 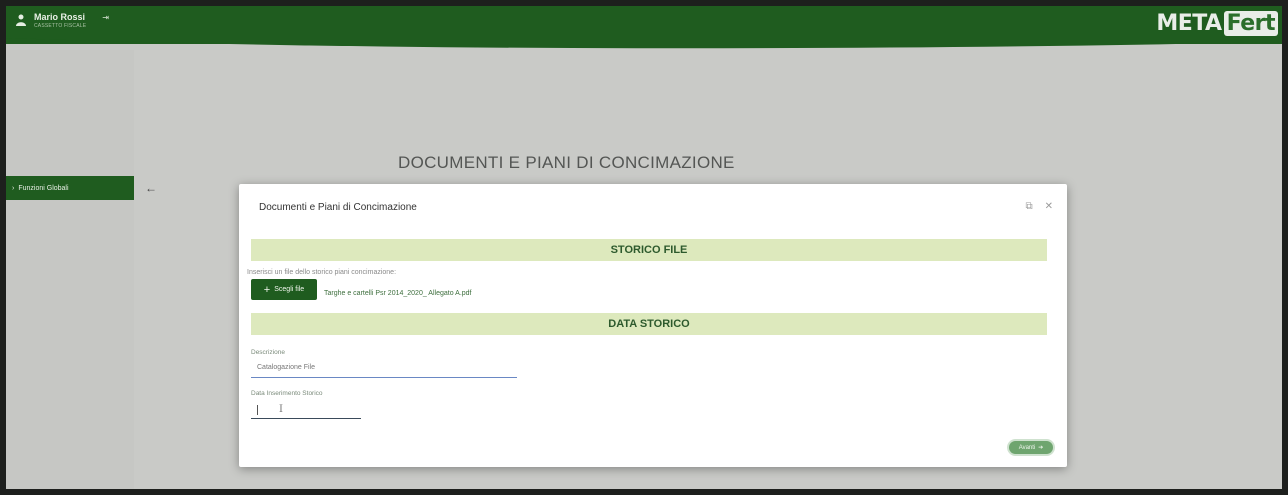 I want to click on arrow-right-icon: ➔, so click(x=1041, y=448).